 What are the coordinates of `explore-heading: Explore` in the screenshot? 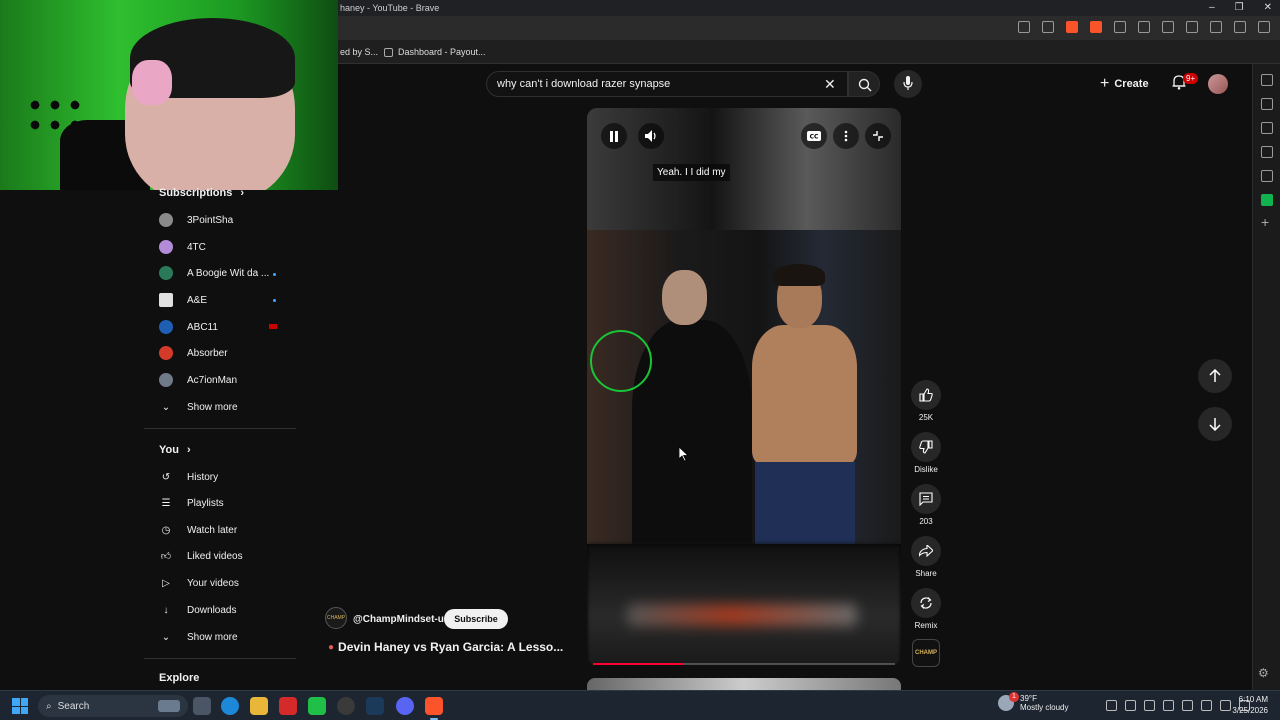 It's located at (179, 678).